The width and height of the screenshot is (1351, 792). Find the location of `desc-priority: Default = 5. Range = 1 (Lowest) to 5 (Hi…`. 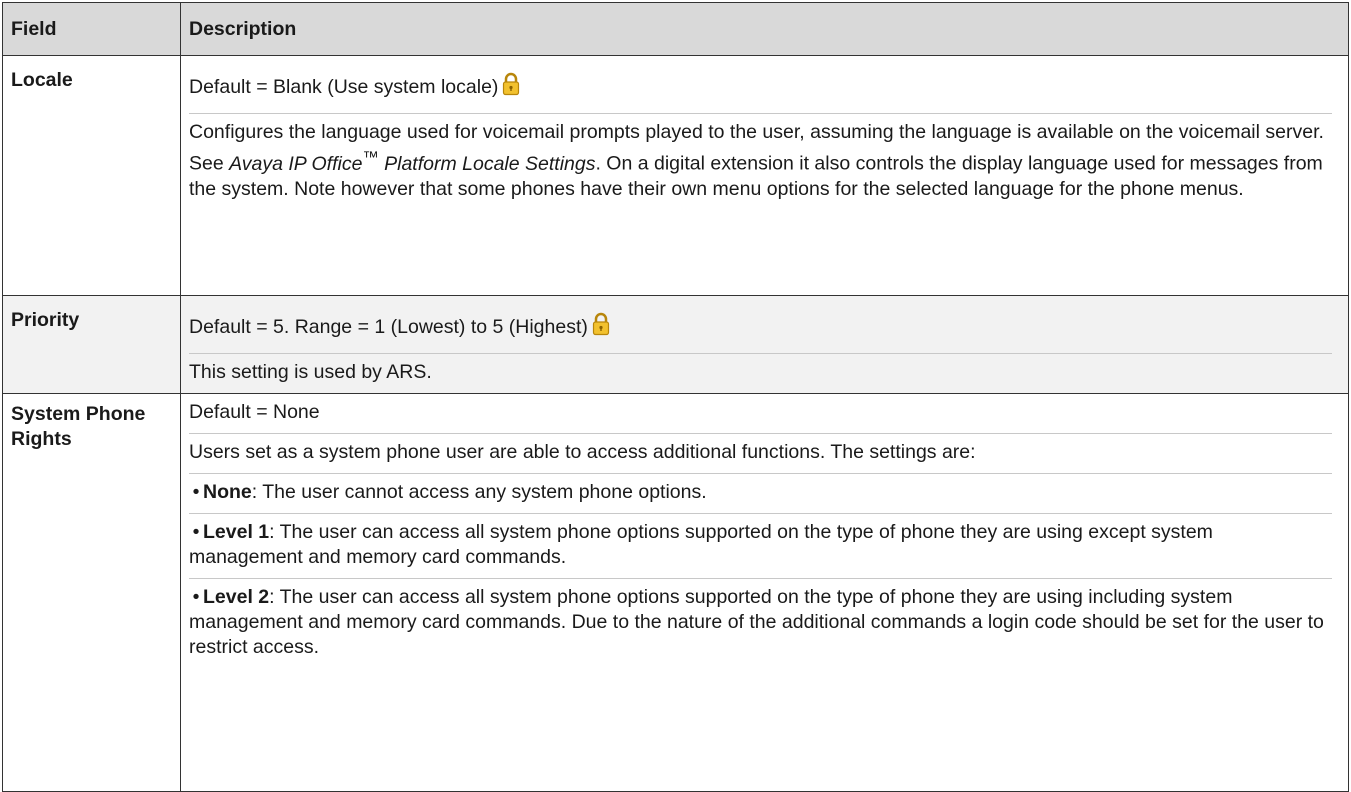

desc-priority: Default = 5. Range = 1 (Lowest) to 5 (Hi… is located at coordinates (764, 344).